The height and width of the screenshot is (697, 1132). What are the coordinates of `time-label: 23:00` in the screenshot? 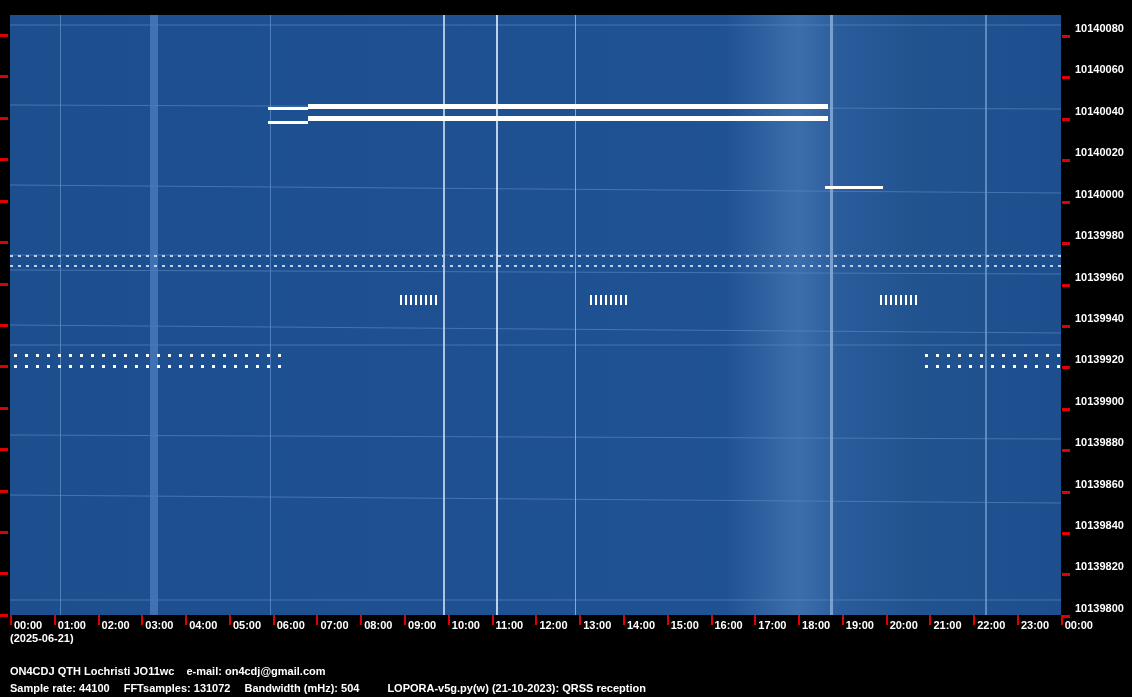 It's located at (1035, 625).